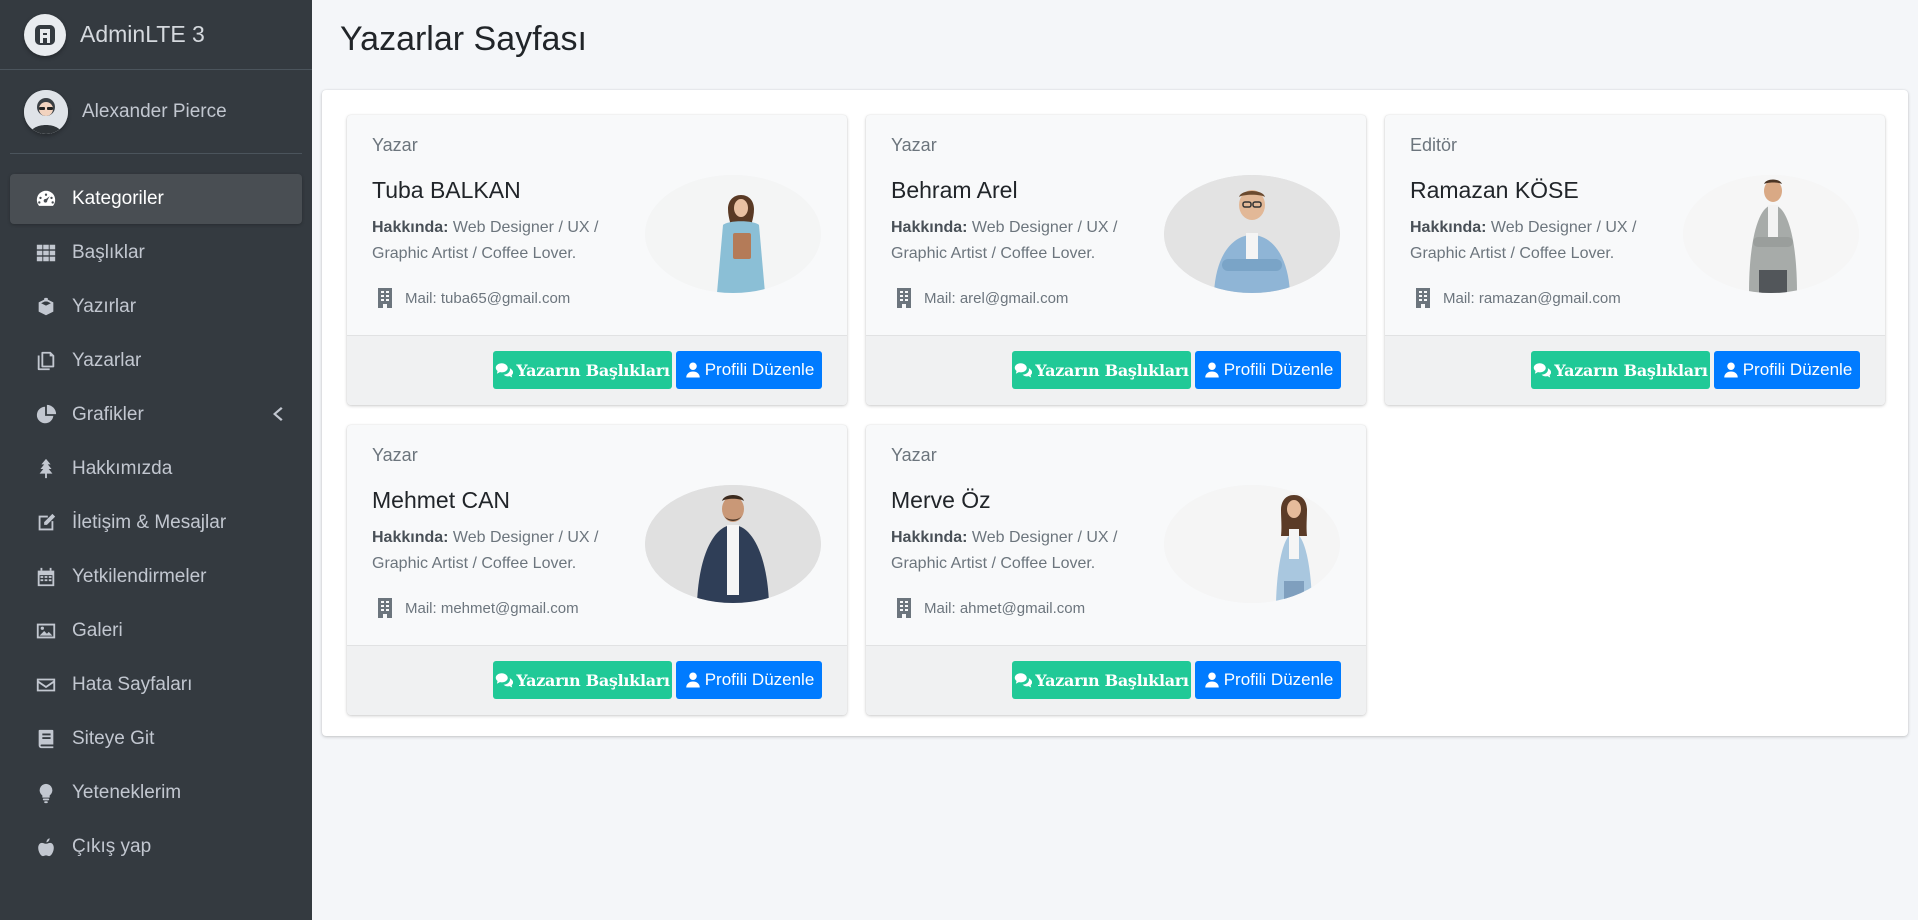 This screenshot has width=1918, height=920. Describe the element at coordinates (46, 739) in the screenshot. I see `book-icon` at that location.